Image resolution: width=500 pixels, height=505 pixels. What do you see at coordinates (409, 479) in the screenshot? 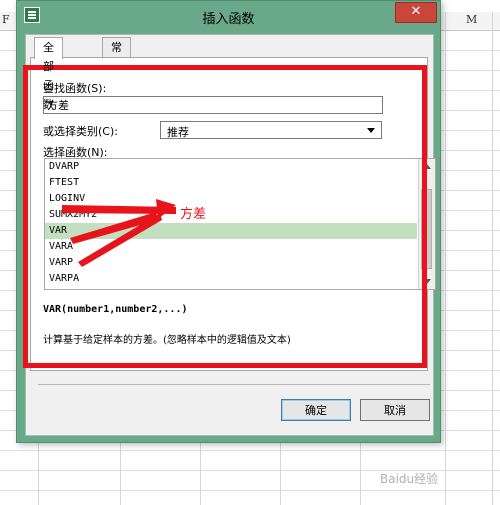
I see `watermark: Baidu经验` at bounding box center [409, 479].